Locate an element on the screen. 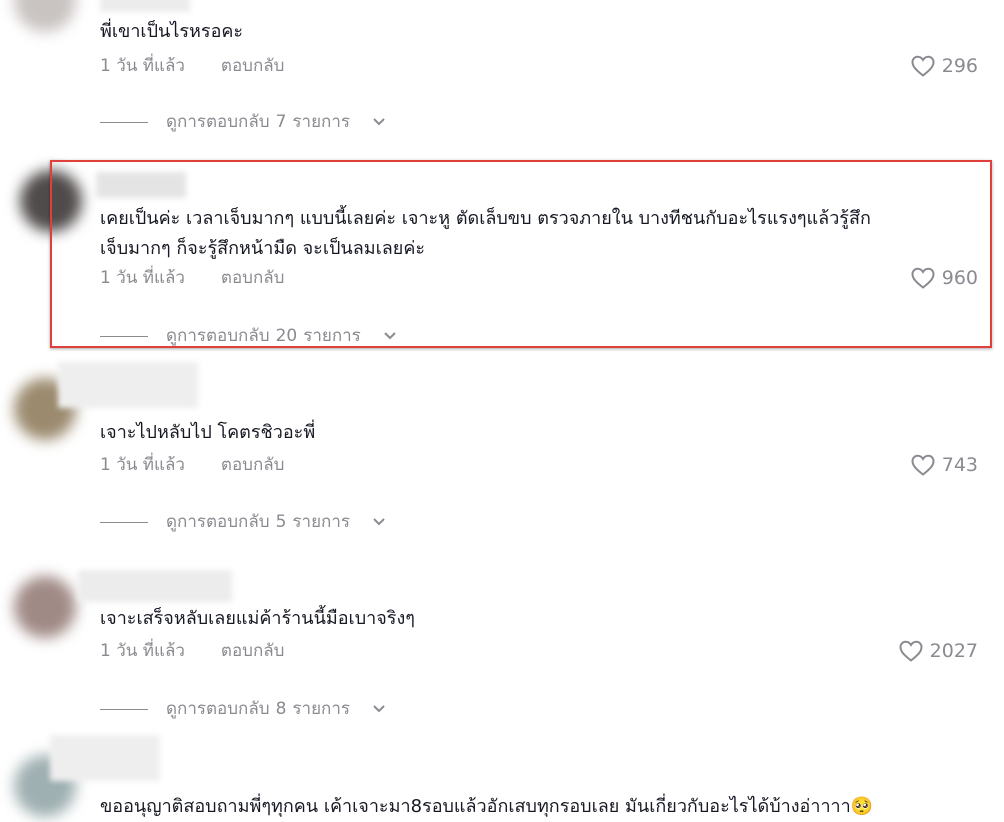  like-button: 2027 is located at coordinates (938, 651).